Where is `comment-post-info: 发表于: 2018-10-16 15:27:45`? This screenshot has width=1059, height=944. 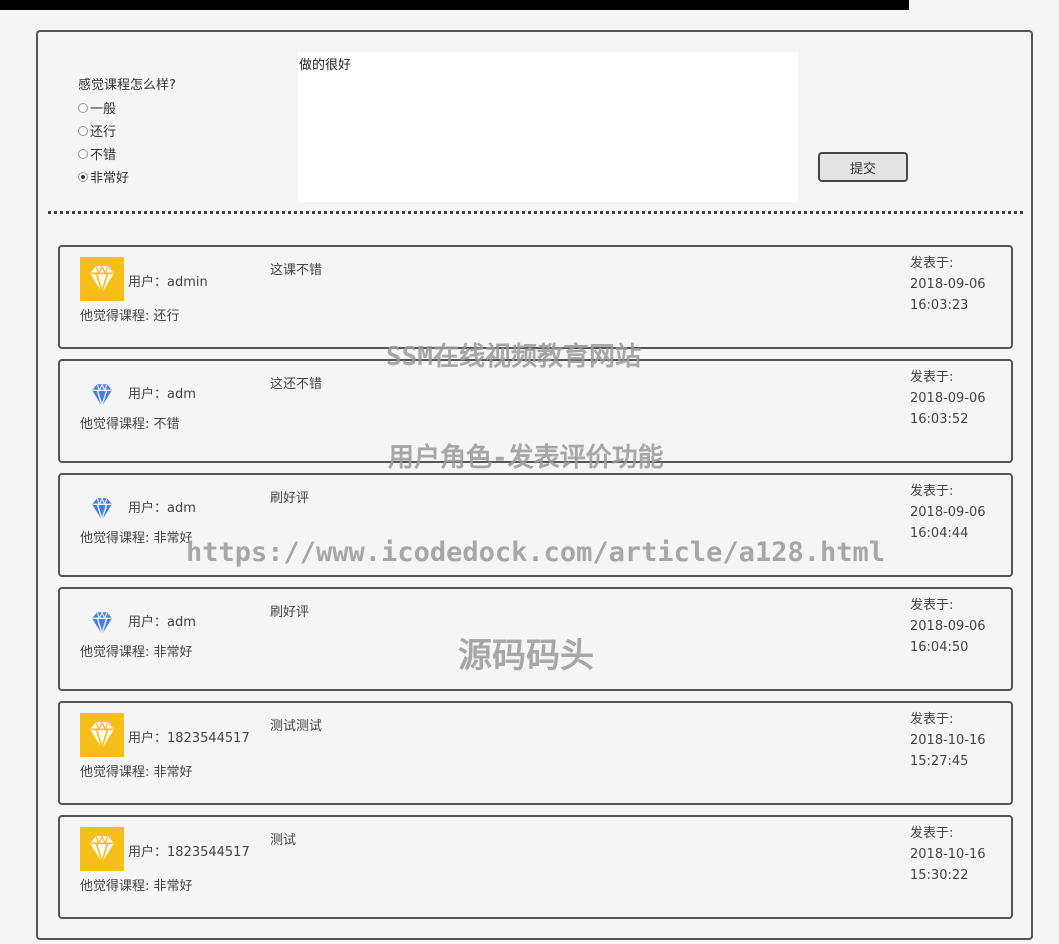 comment-post-info: 发表于: 2018-10-16 15:27:45 is located at coordinates (948, 740).